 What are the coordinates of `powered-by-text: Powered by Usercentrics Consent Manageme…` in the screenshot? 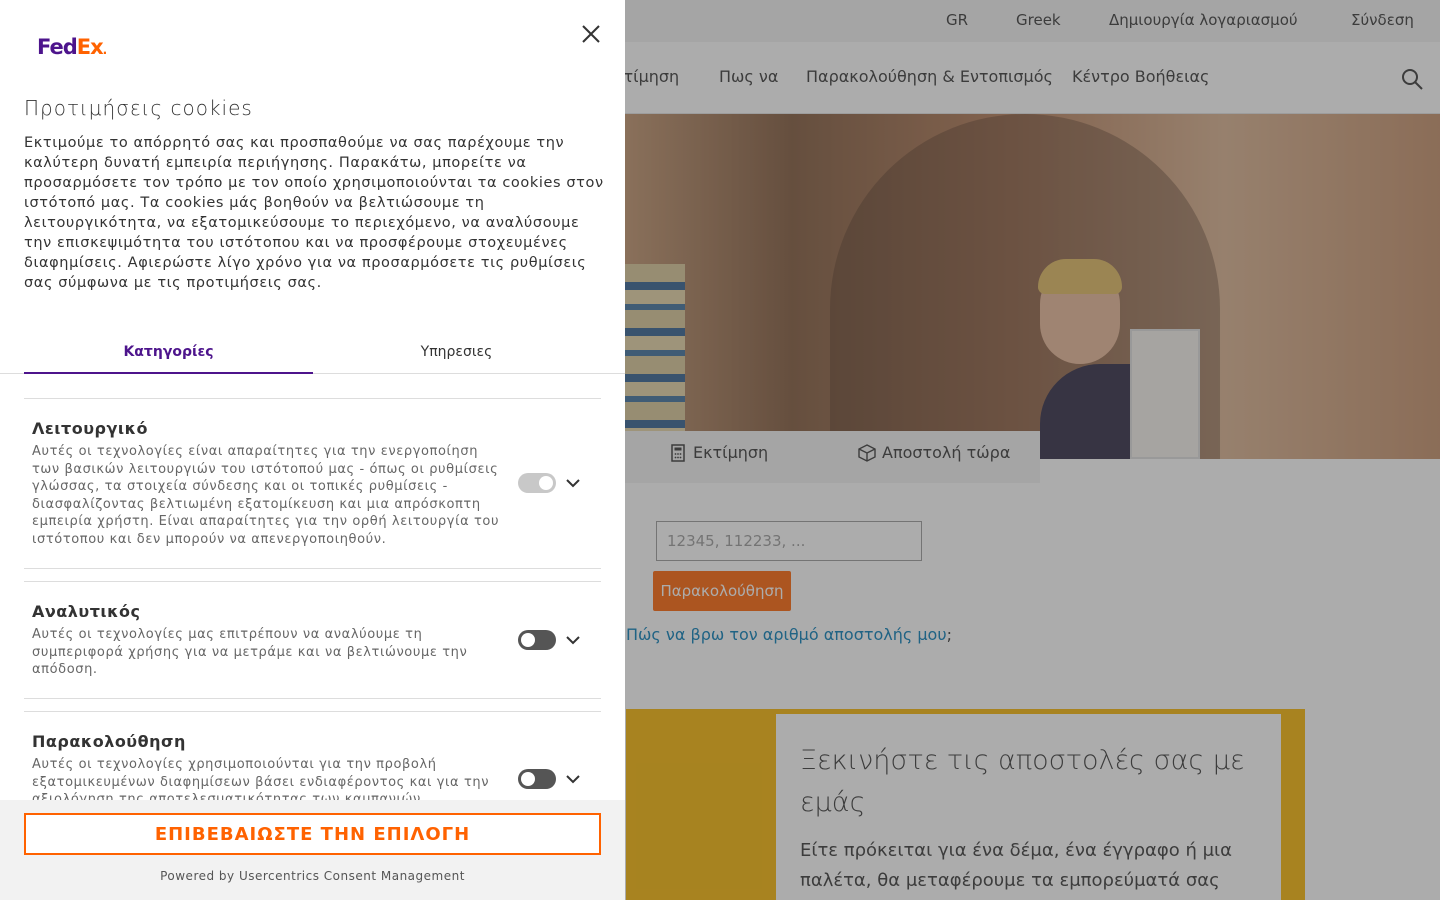 It's located at (312, 876).